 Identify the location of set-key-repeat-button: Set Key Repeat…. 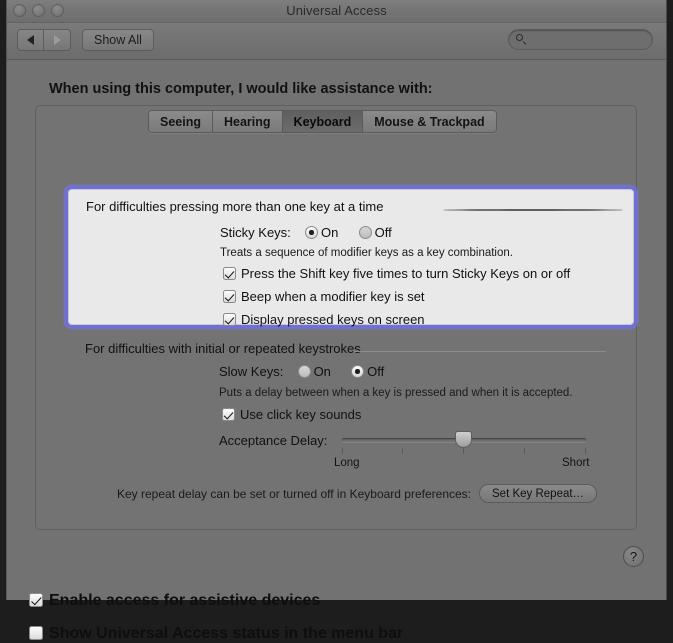
(538, 493).